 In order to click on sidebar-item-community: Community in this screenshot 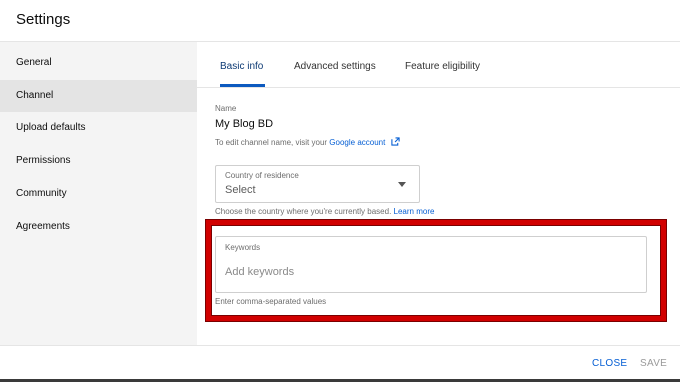, I will do `click(98, 194)`.